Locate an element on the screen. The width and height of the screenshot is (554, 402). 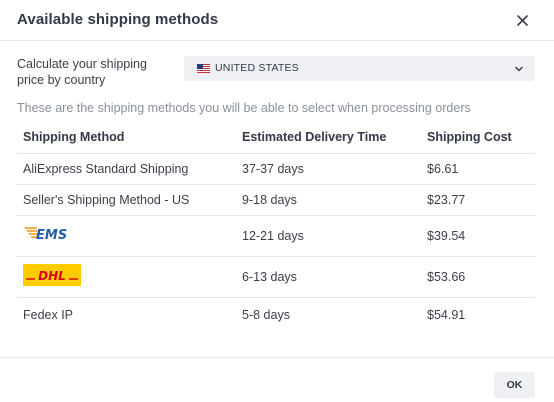
table-row: DHL 6-13 days $53.66 is located at coordinates (276, 277).